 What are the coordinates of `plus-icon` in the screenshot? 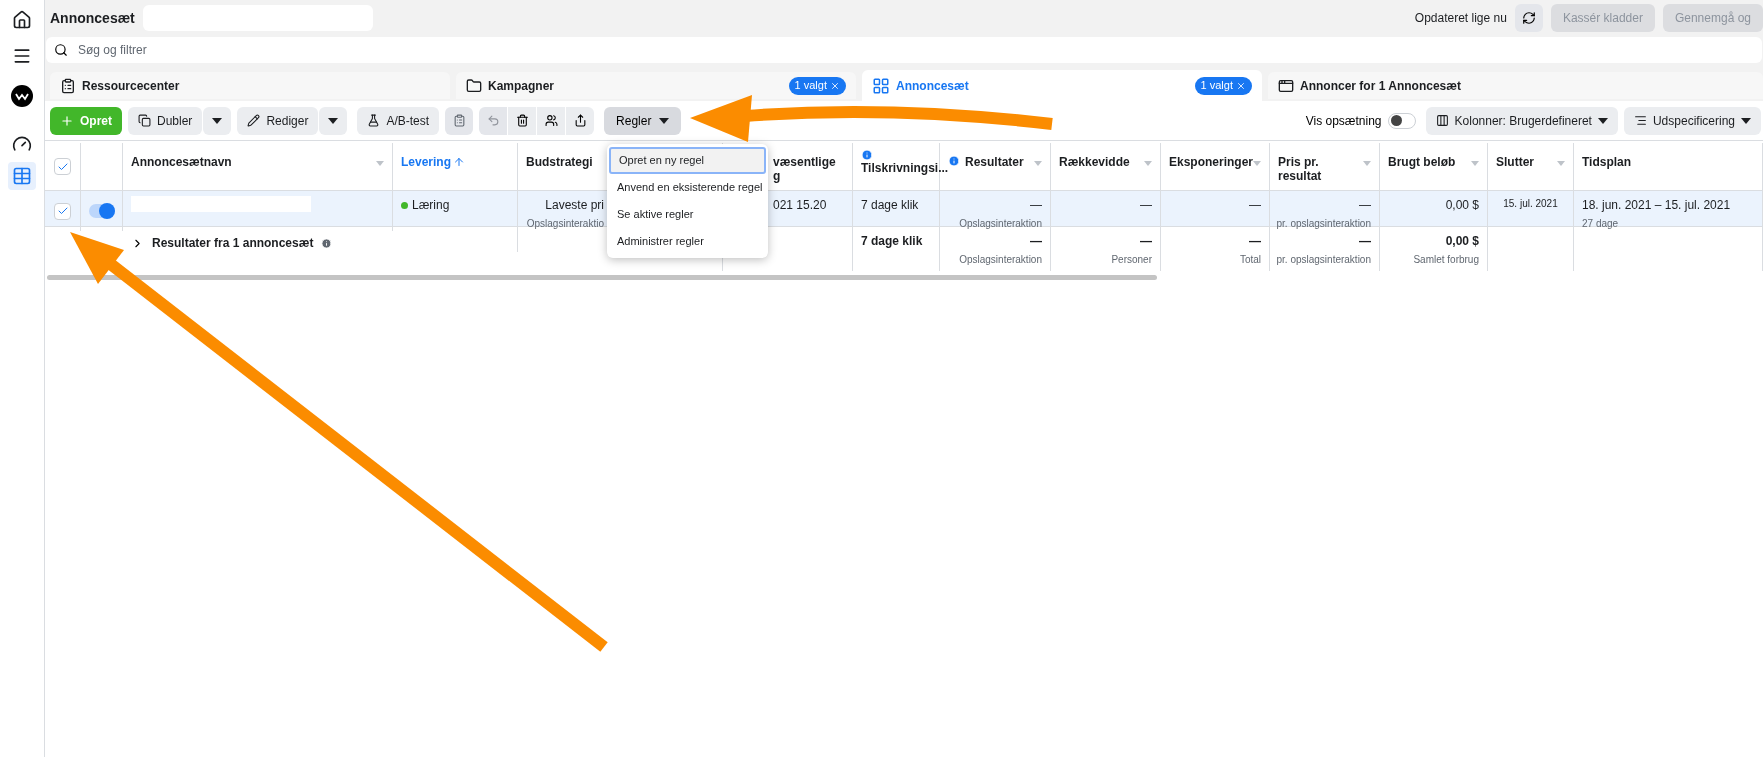 It's located at (67, 120).